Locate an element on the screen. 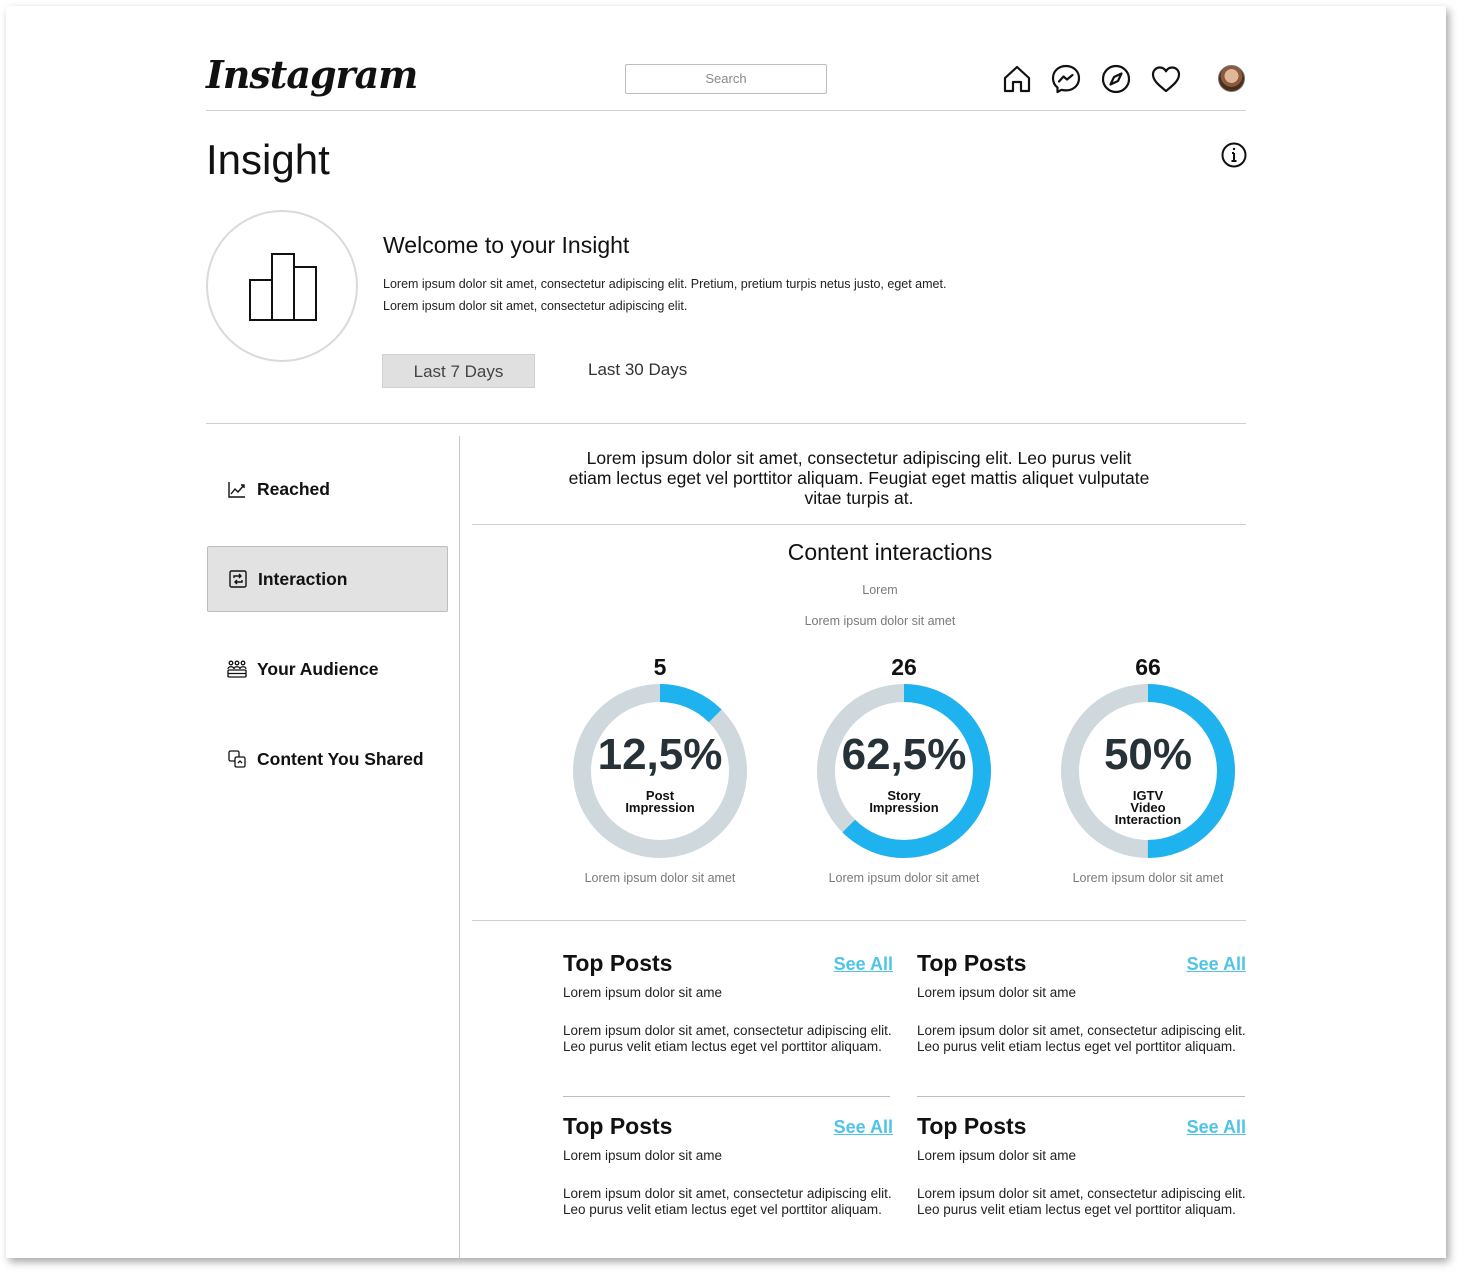 This screenshot has height=1283, width=1464. sidebar-item-interaction: Interaction is located at coordinates (327, 579).